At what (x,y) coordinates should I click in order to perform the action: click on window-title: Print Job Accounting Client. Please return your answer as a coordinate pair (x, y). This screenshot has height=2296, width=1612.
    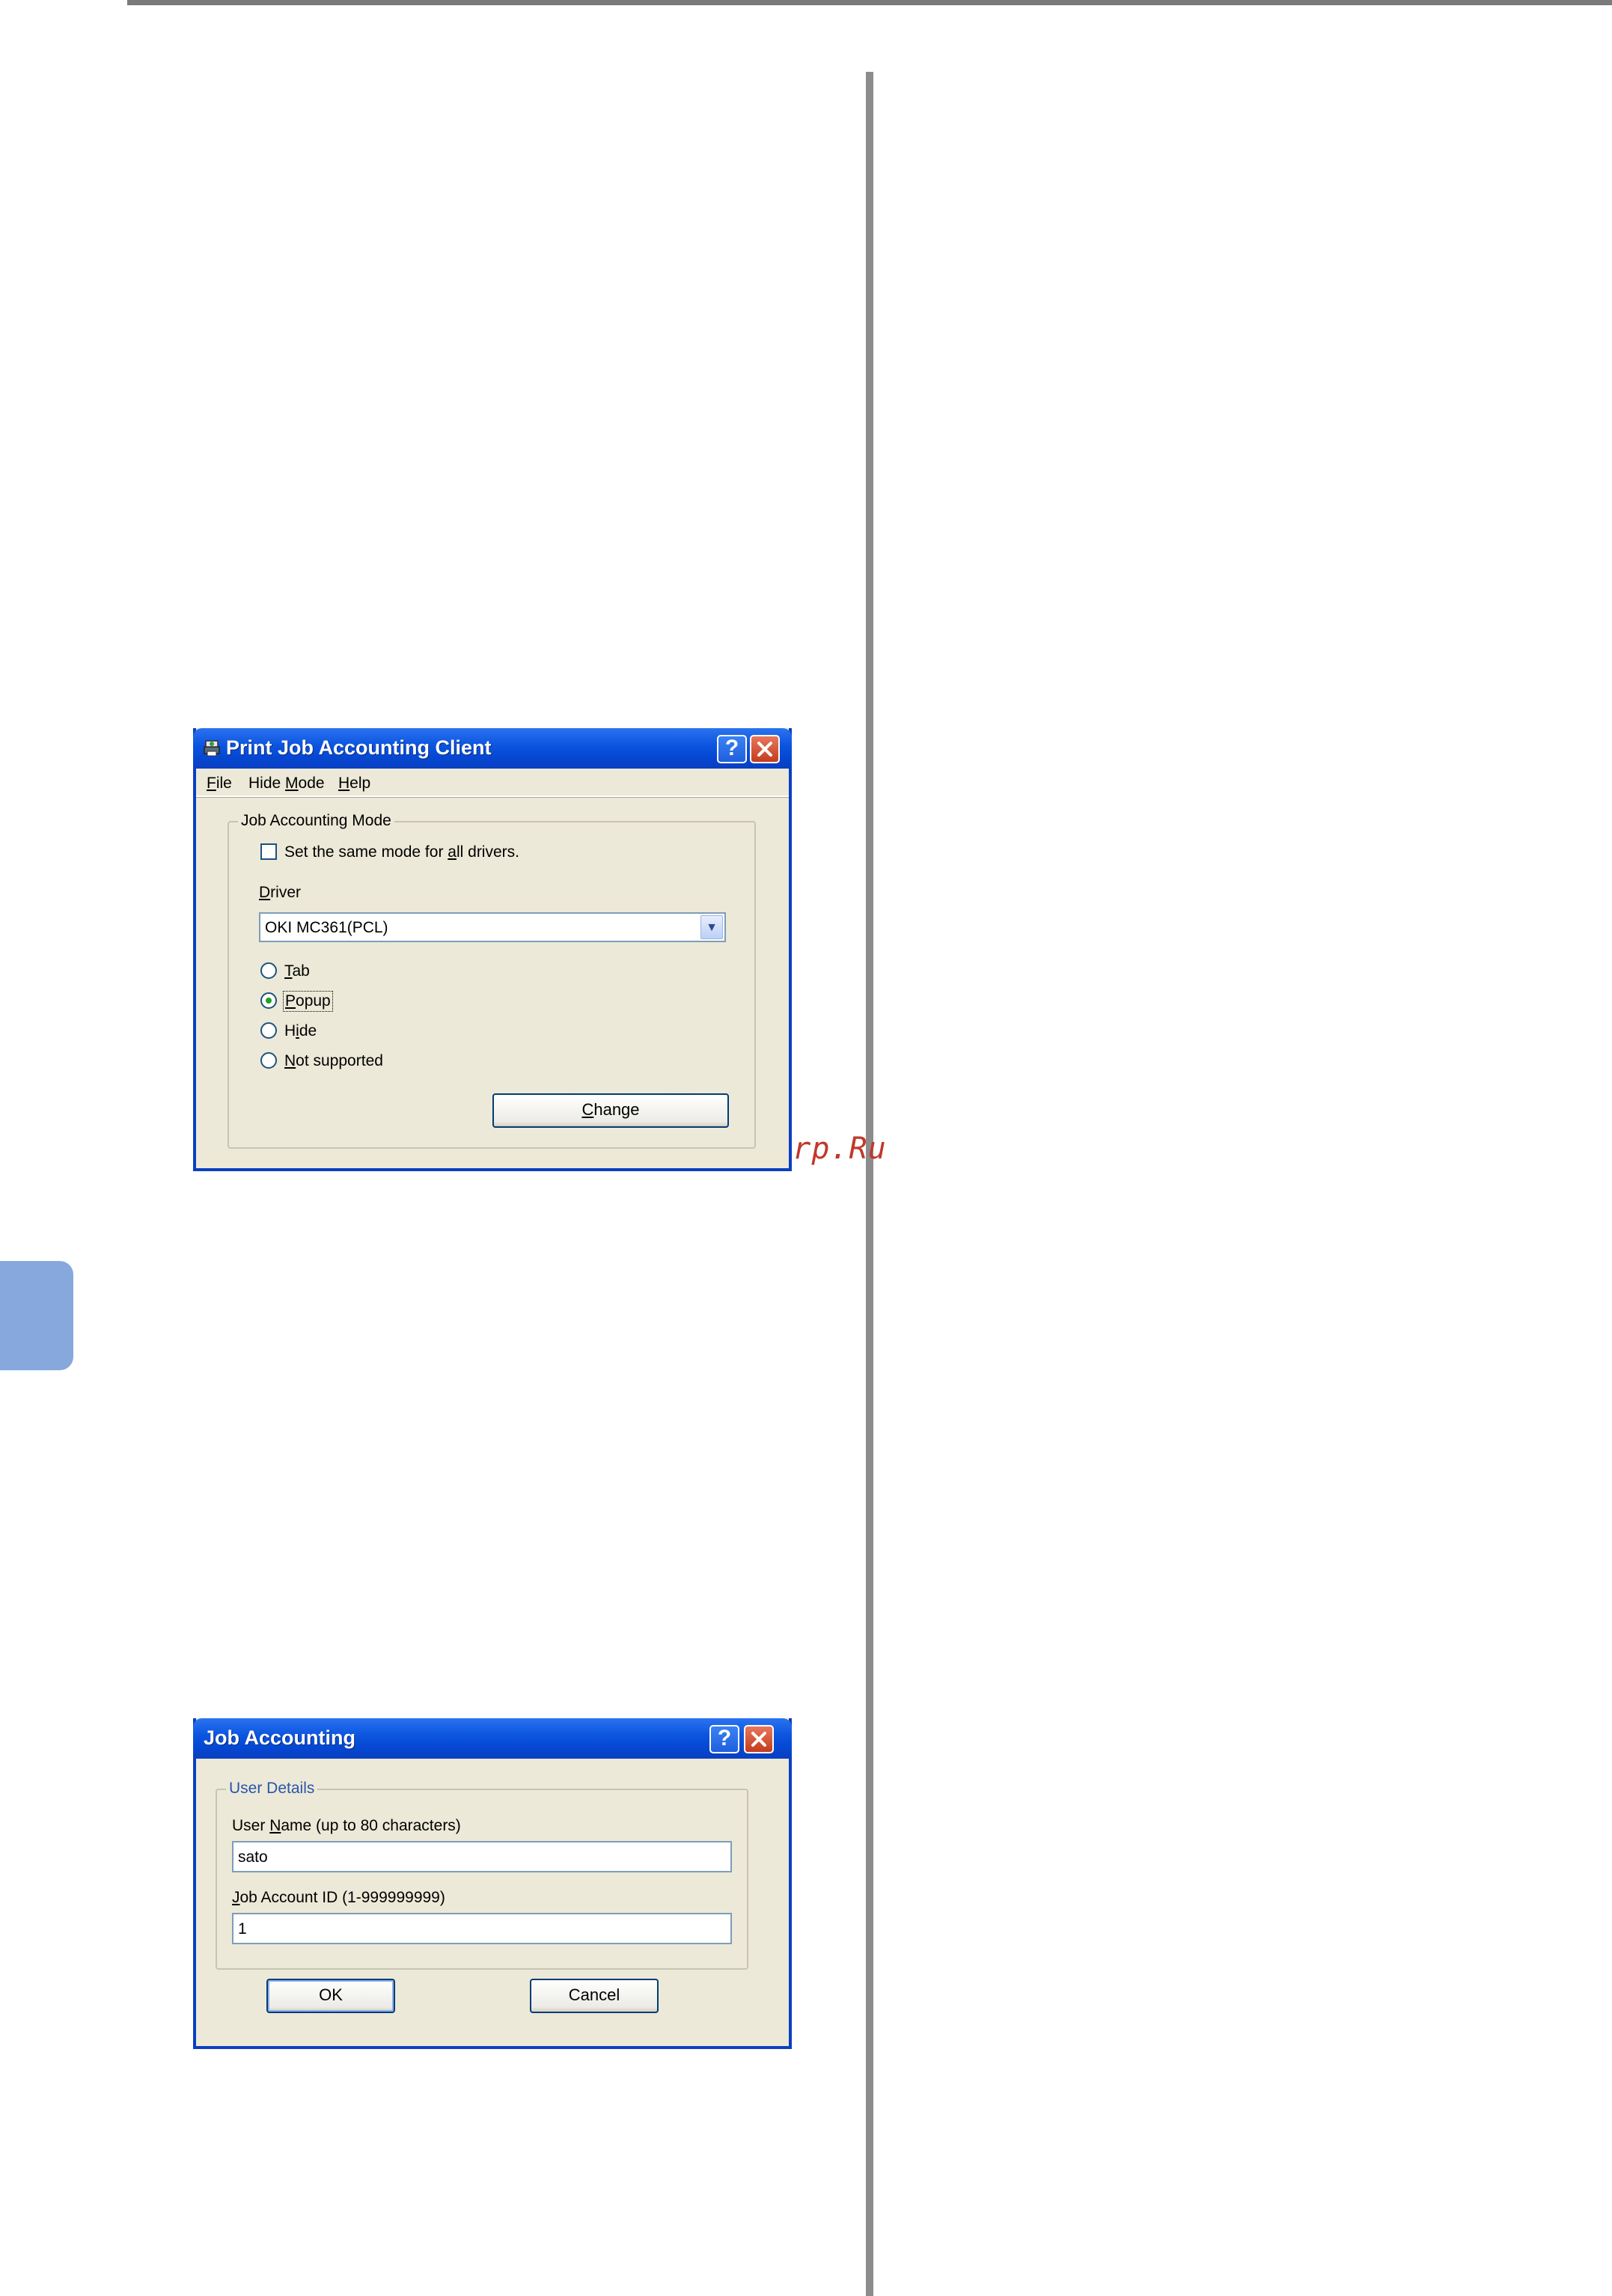
    Looking at the image, I should click on (359, 747).